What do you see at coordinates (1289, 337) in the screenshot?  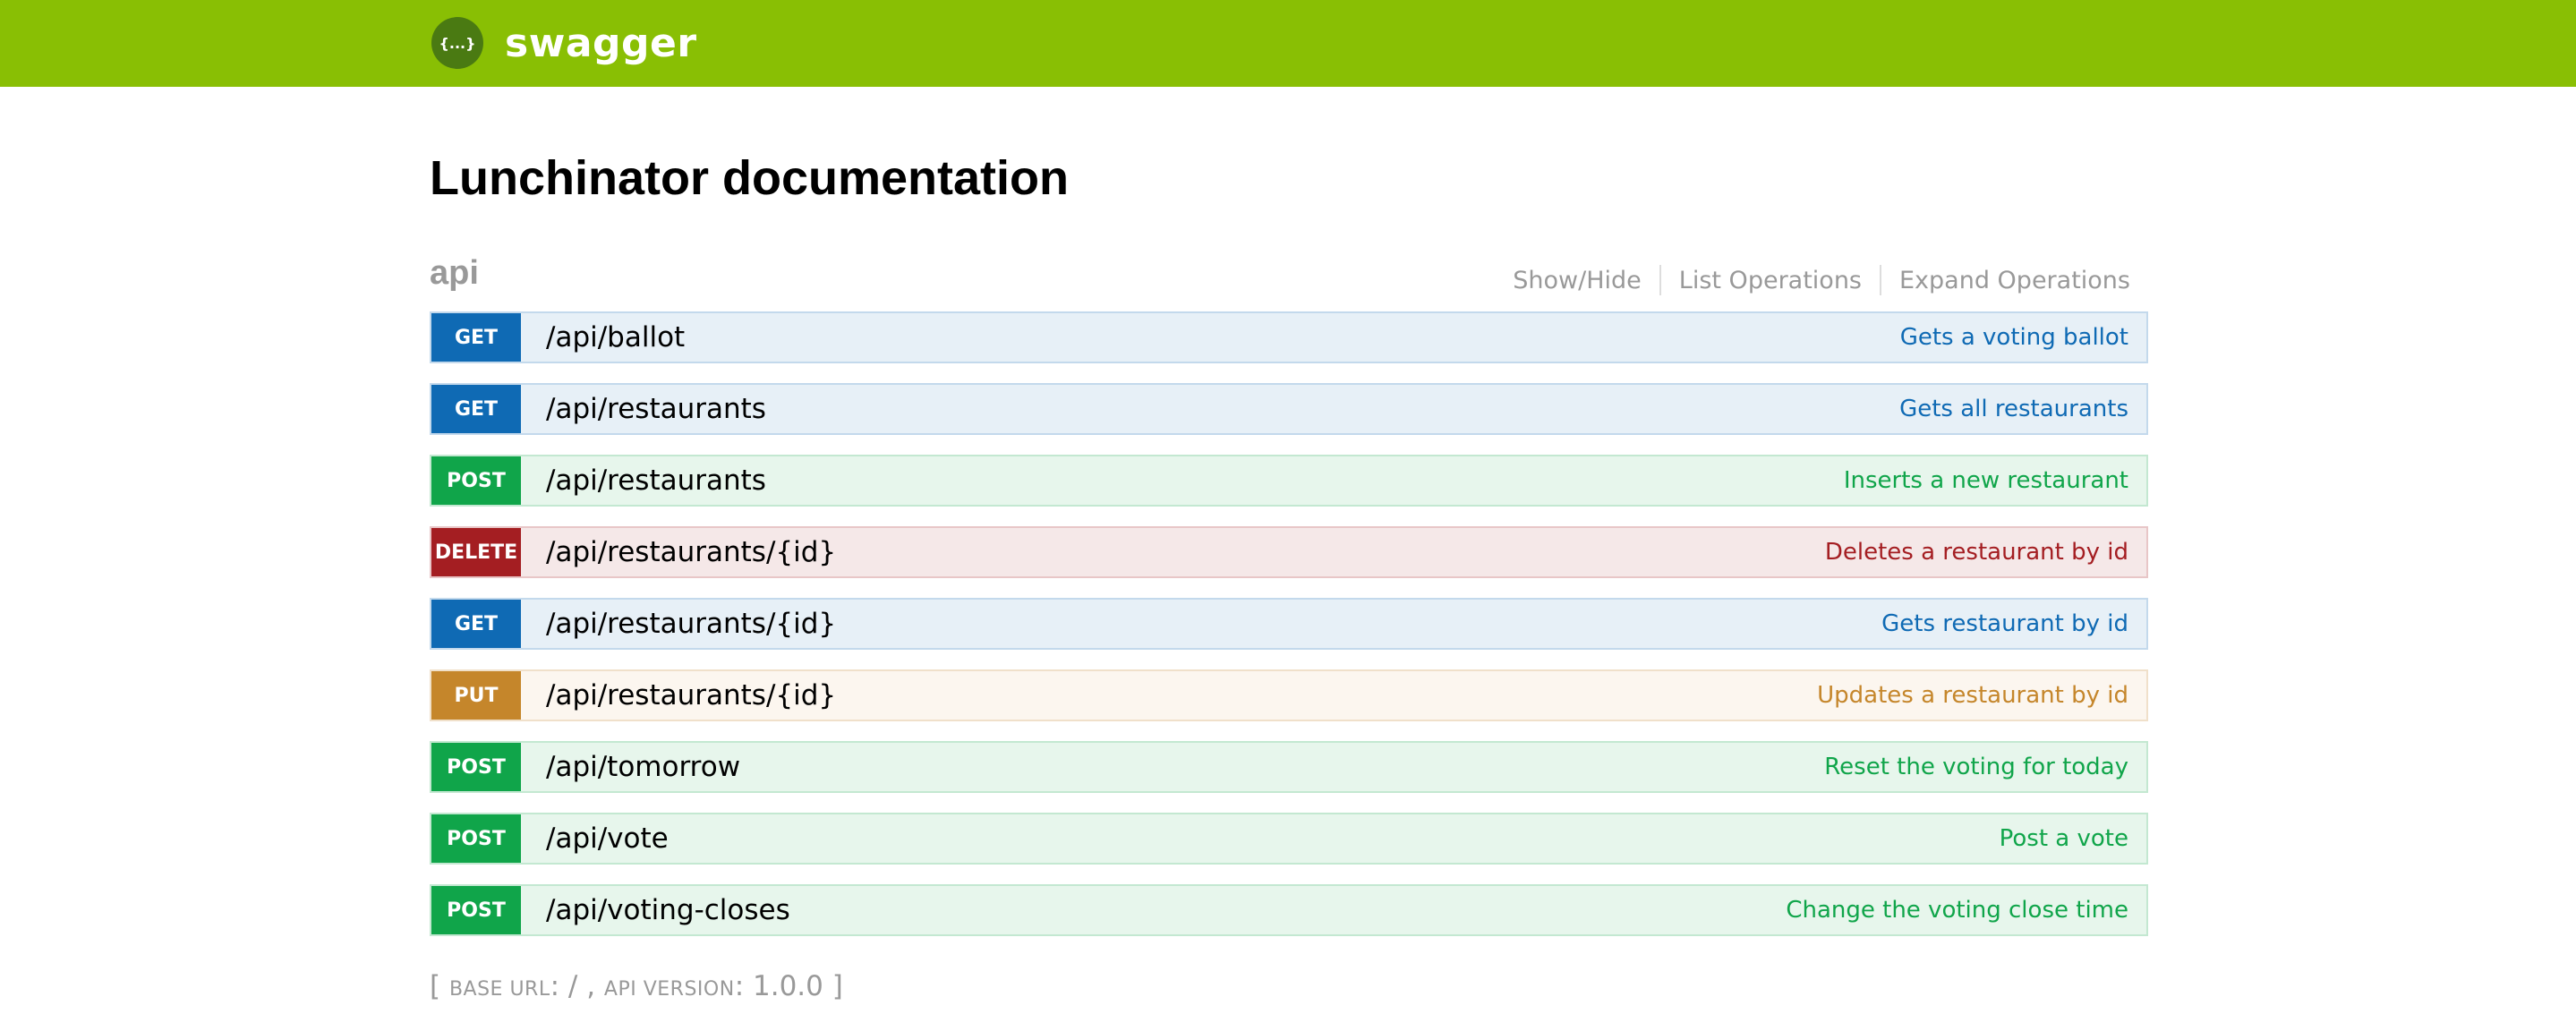 I see `operation-row: GET /api/ballot Gets a voting ballot` at bounding box center [1289, 337].